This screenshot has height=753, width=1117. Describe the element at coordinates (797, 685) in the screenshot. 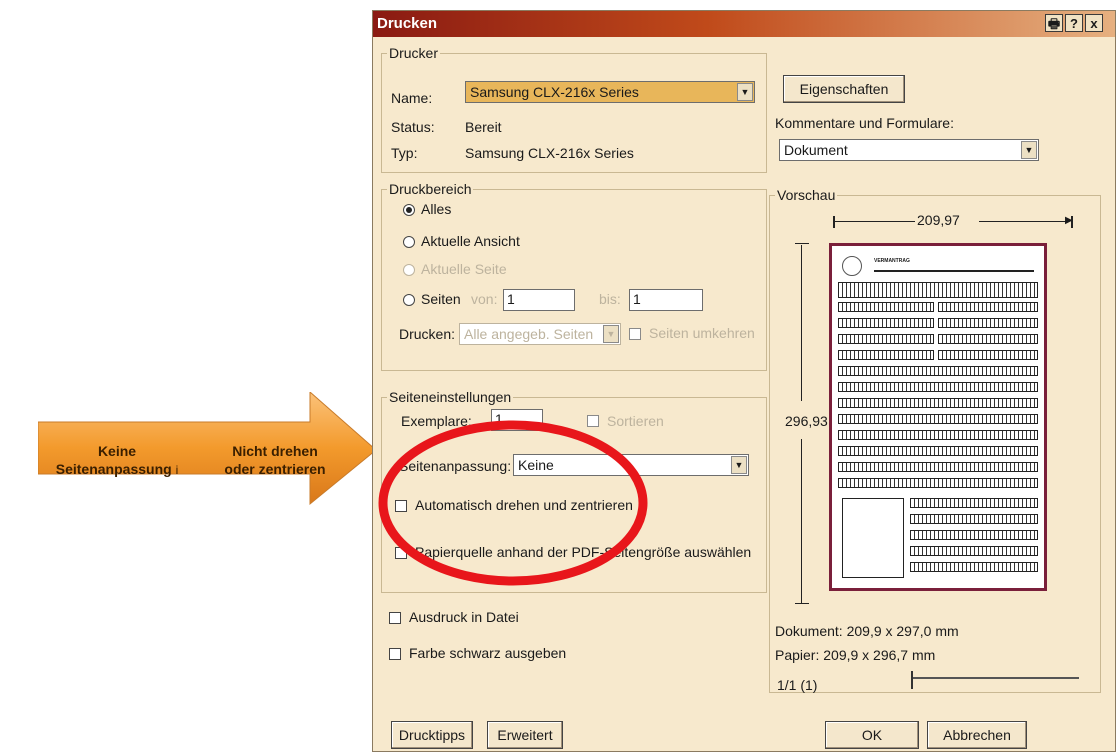

I see `page-counter: 1/1 (1)` at that location.